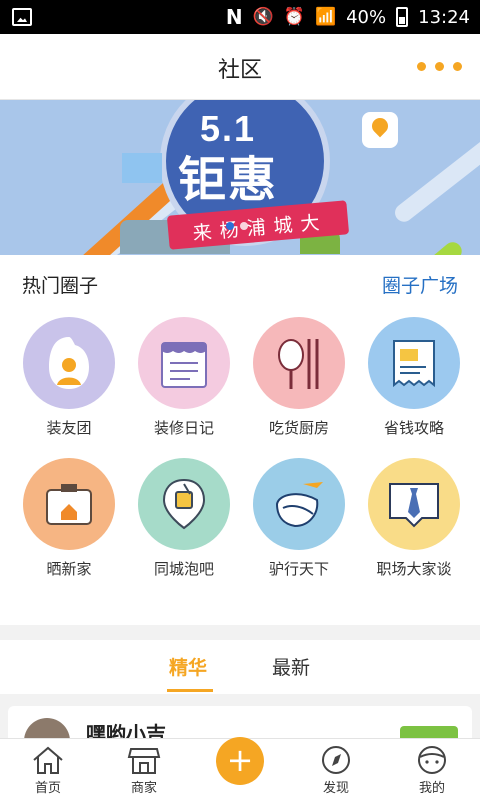  What do you see at coordinates (240, 667) in the screenshot?
I see `feed-tabs: 精华 最新` at bounding box center [240, 667].